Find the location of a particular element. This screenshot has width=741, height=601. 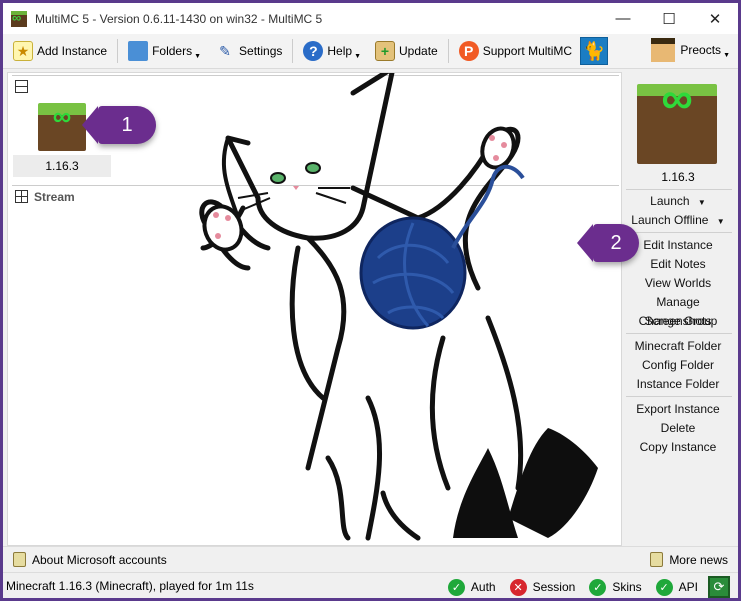

account-name: Preocts is located at coordinates (701, 50).